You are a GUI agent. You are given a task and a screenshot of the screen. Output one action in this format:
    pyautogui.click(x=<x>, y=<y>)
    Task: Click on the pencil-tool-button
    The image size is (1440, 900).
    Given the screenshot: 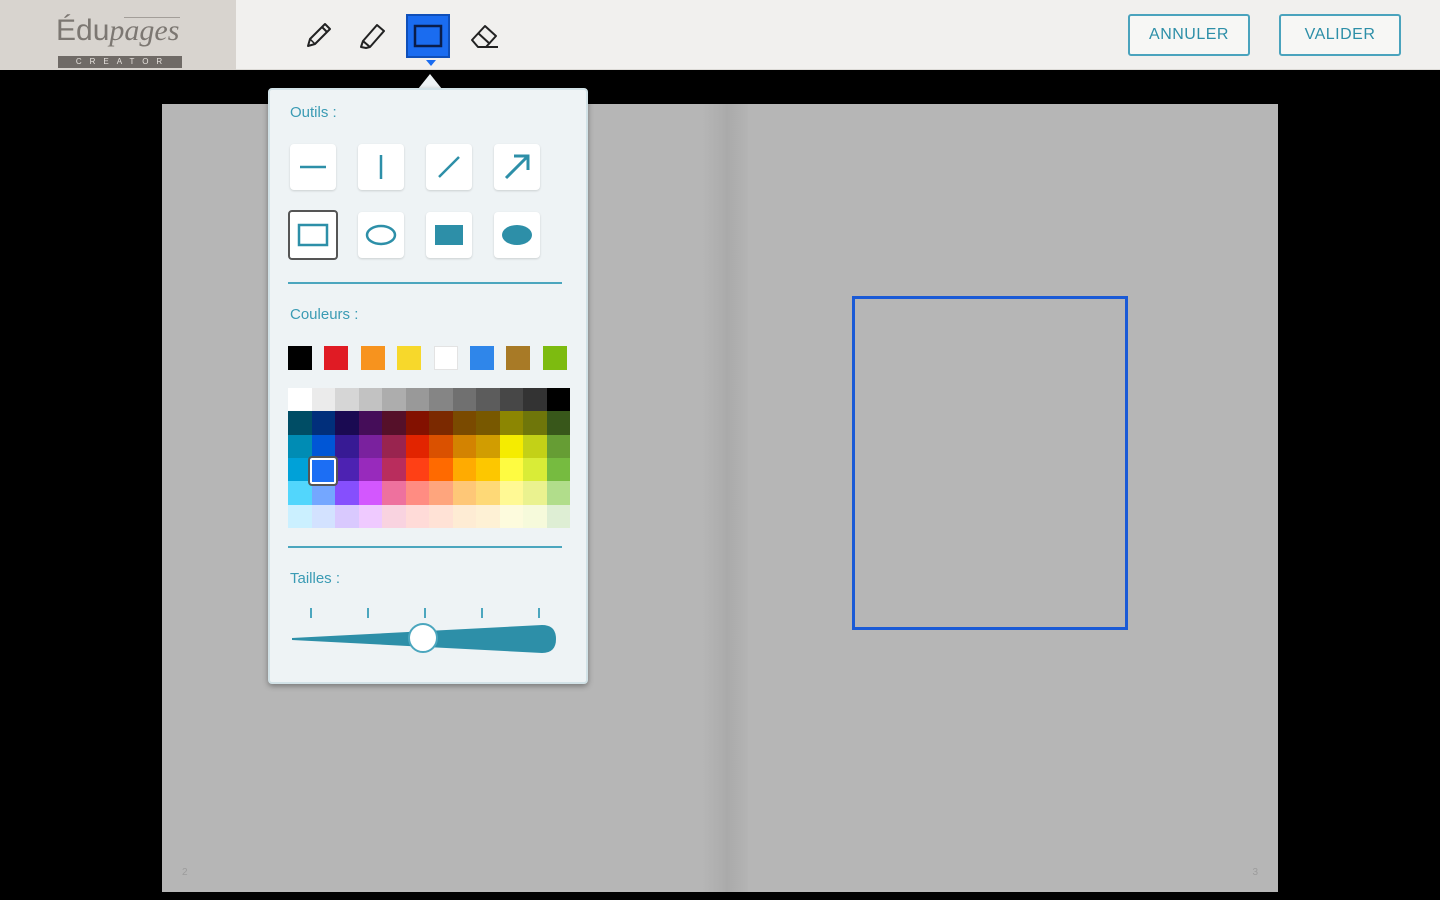 What is the action you would take?
    pyautogui.click(x=318, y=36)
    